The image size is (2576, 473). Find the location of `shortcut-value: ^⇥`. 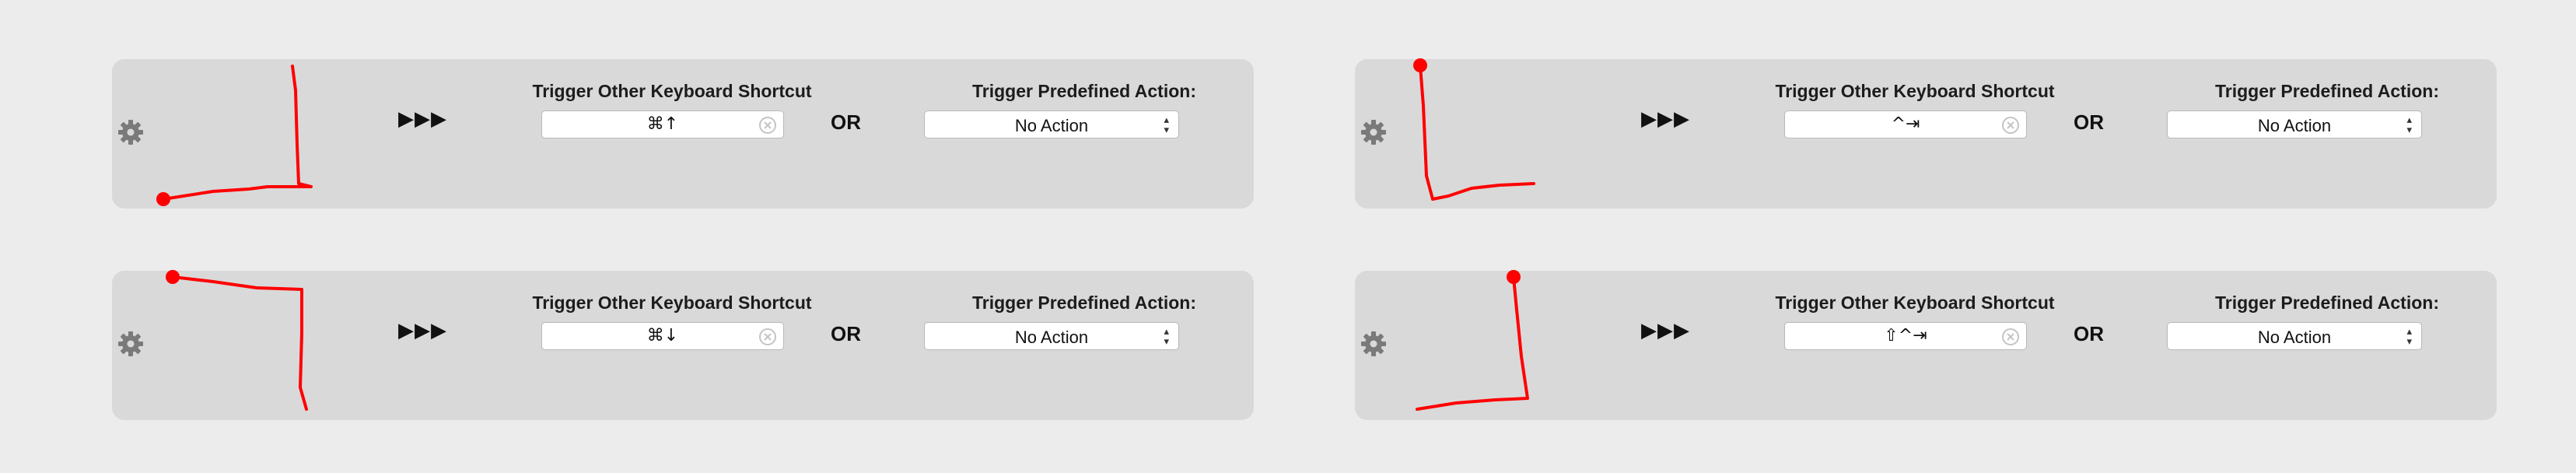

shortcut-value: ^⇥ is located at coordinates (1906, 124).